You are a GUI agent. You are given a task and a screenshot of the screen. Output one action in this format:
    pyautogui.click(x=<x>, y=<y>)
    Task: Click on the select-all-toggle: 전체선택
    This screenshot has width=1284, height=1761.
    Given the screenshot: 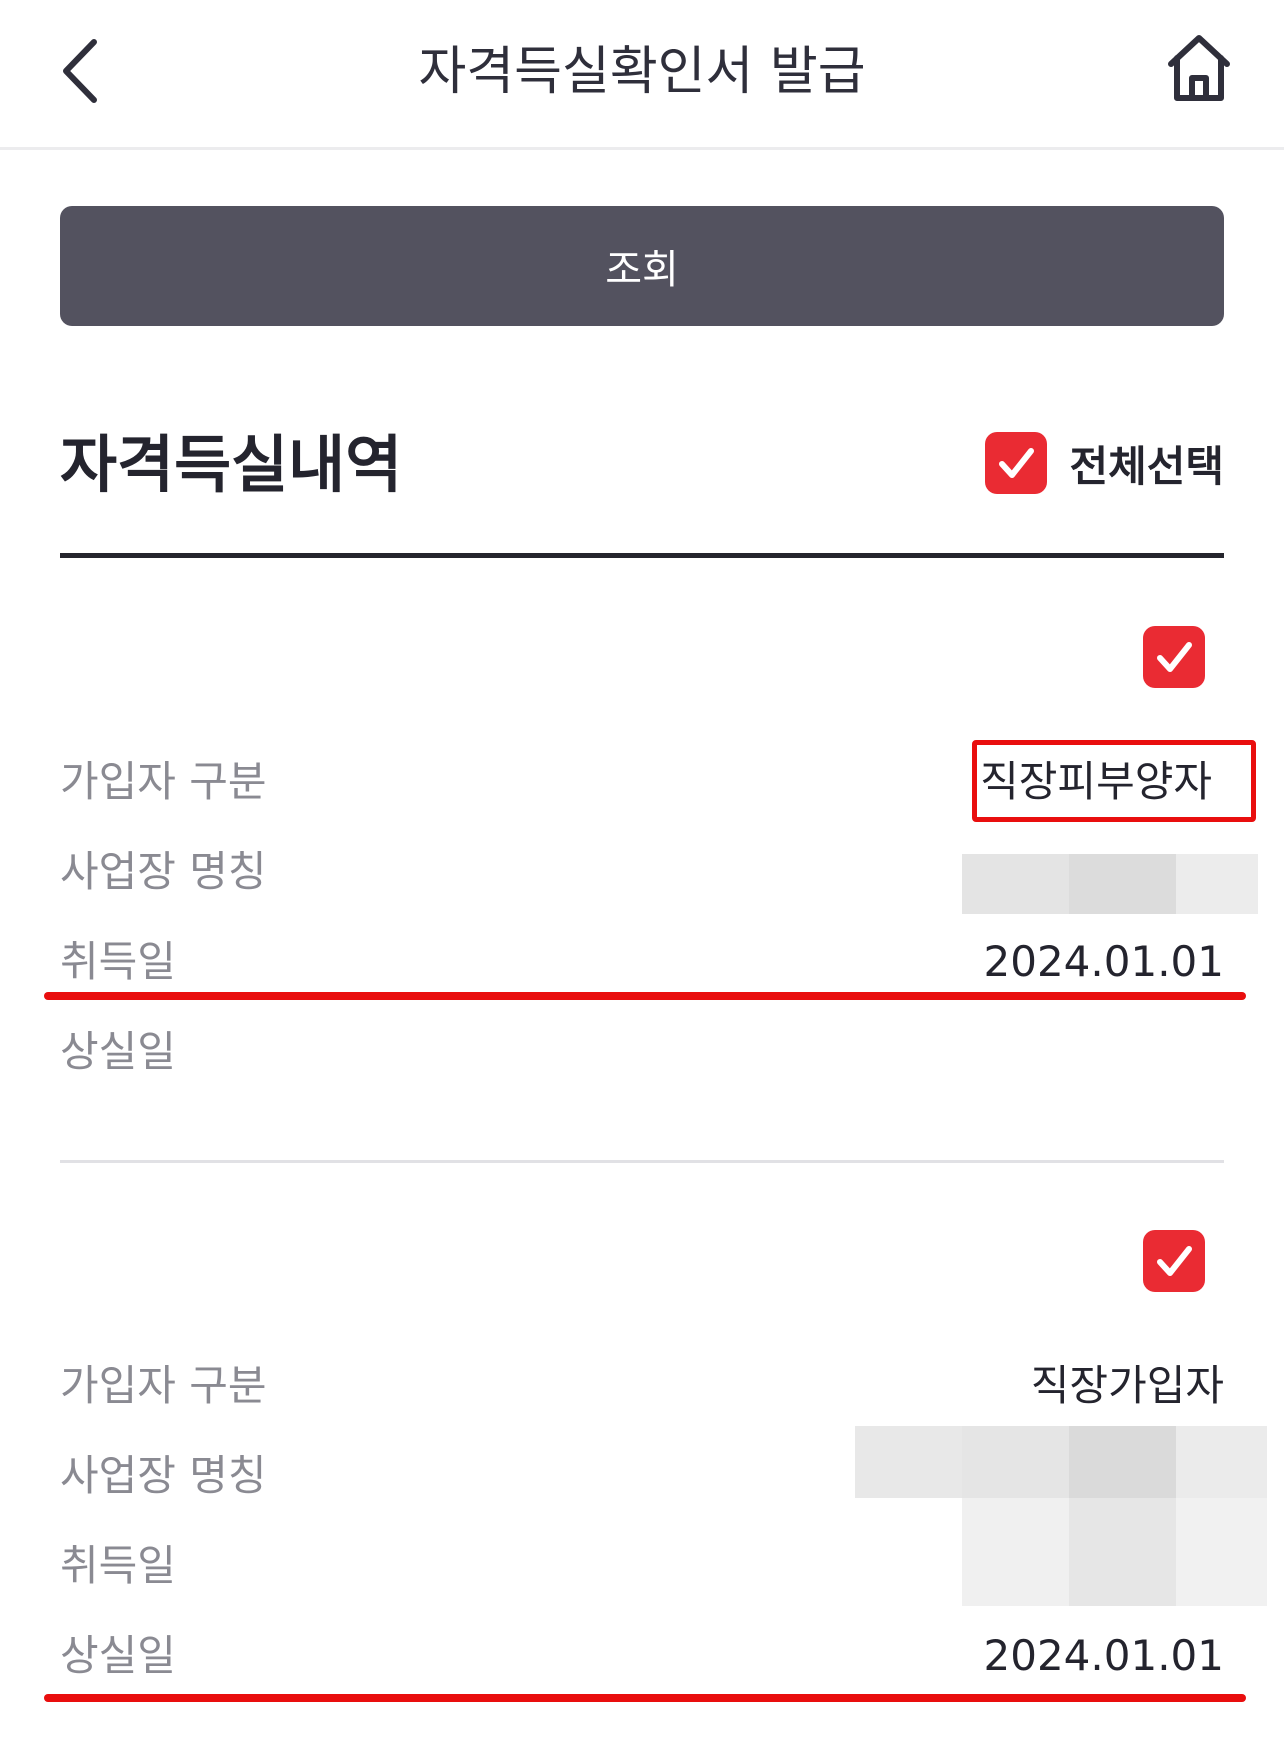 What is the action you would take?
    pyautogui.click(x=1104, y=463)
    